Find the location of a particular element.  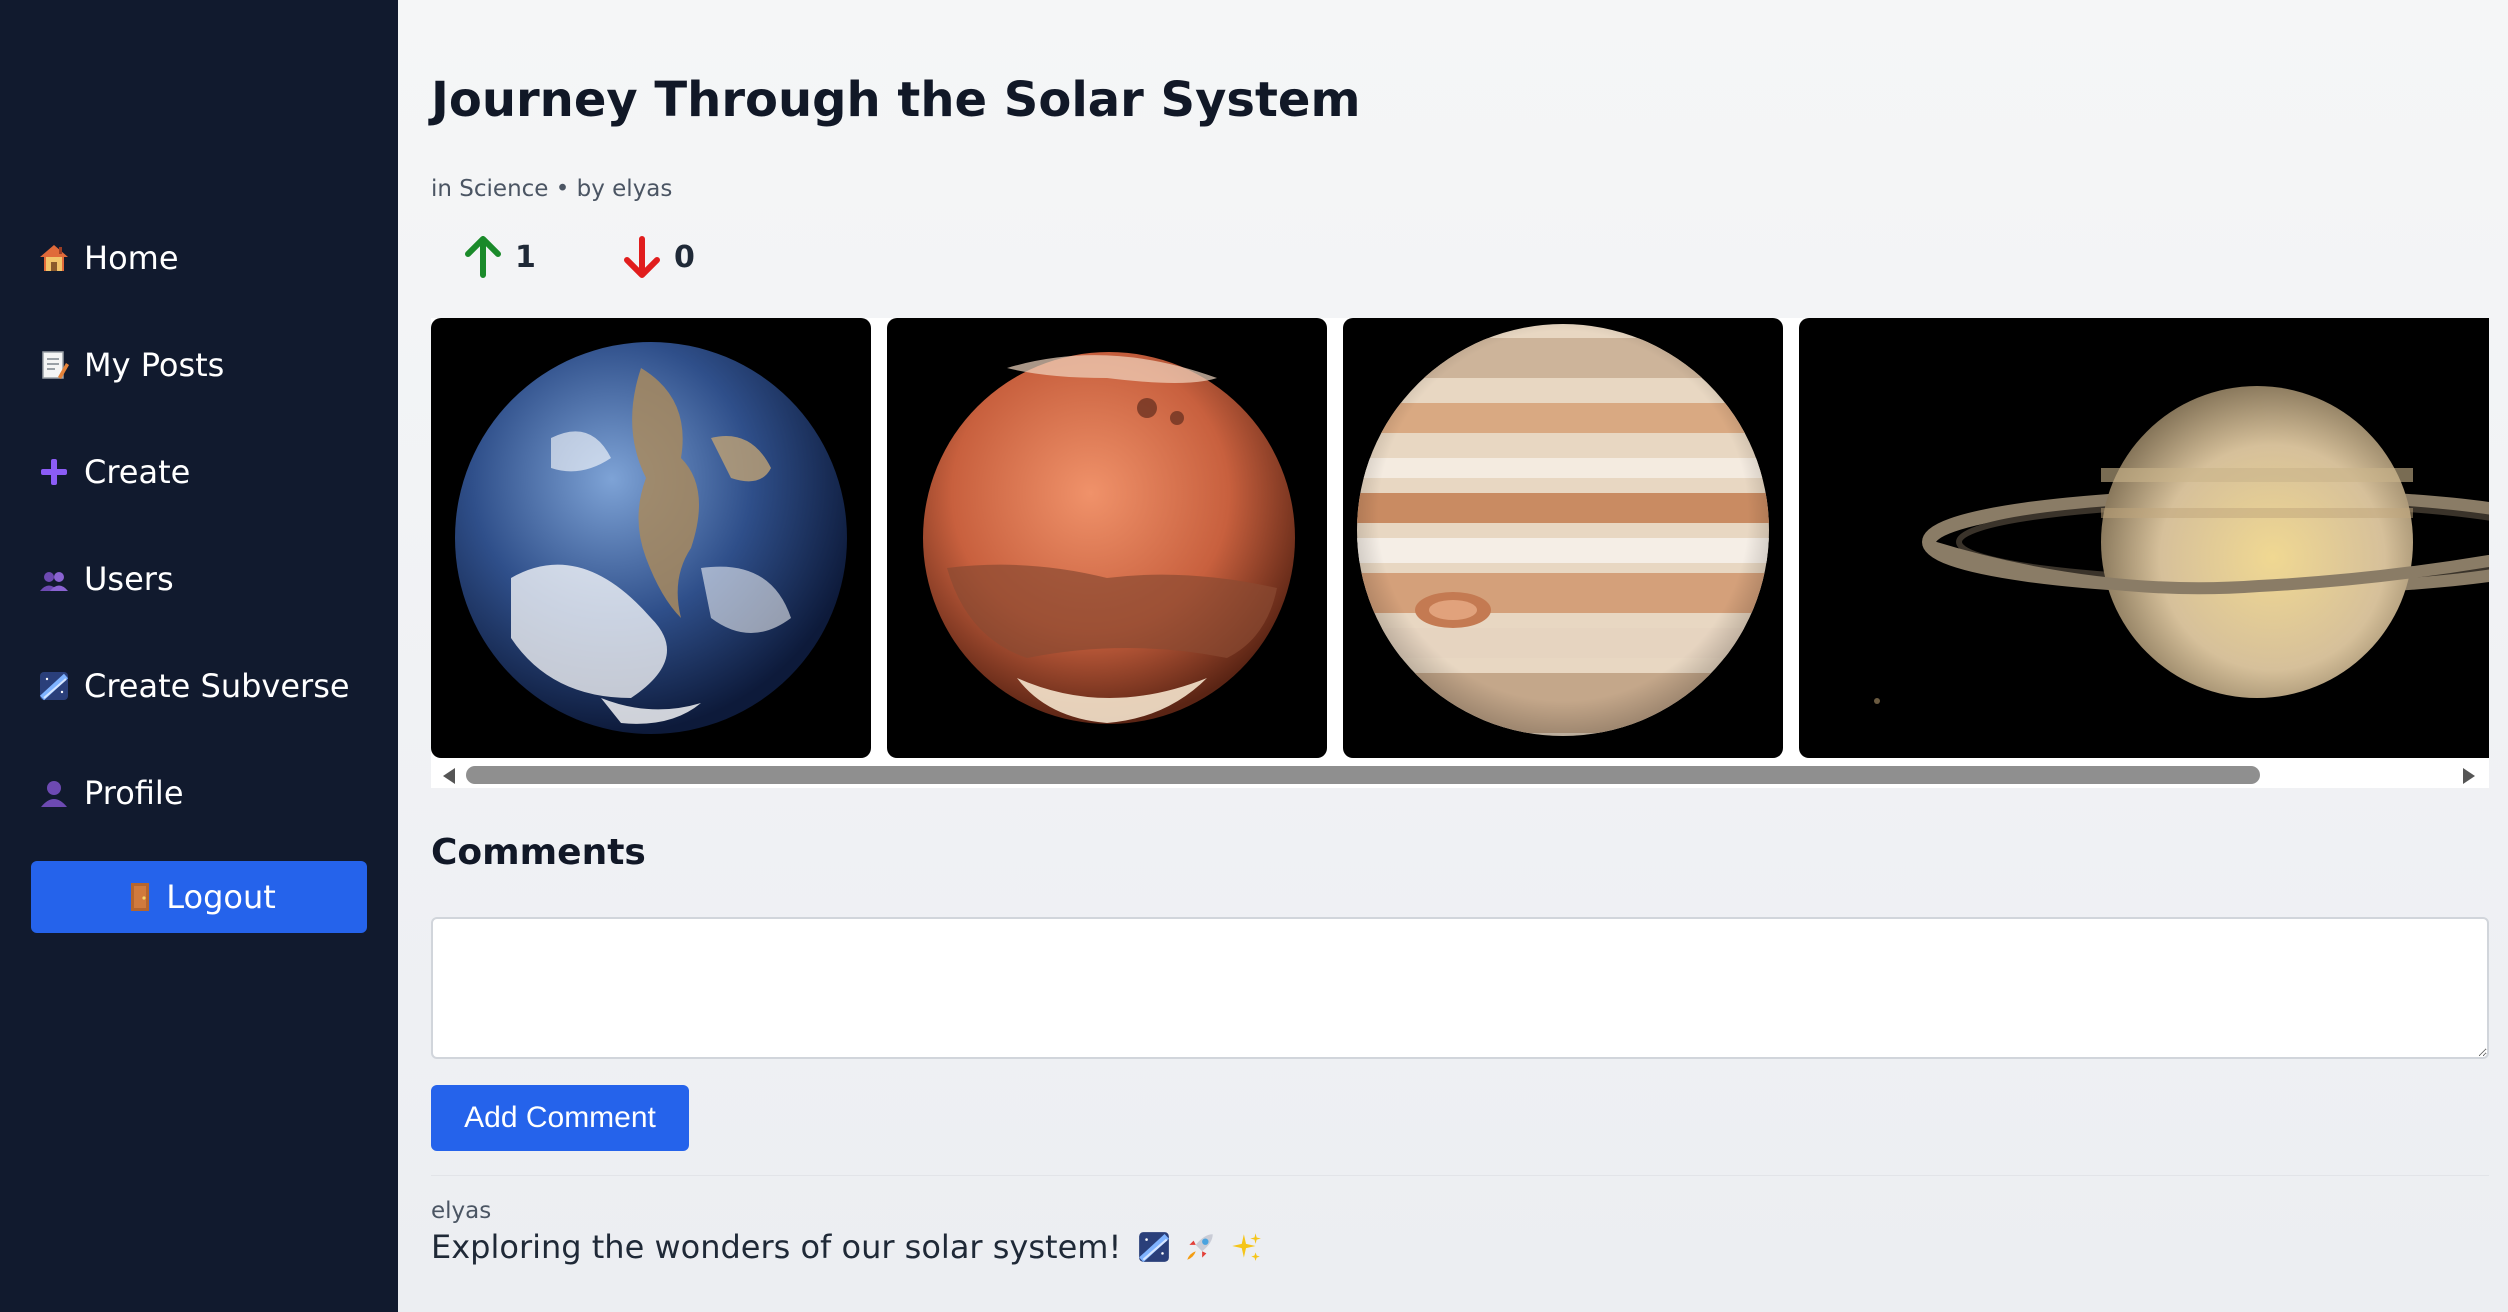

downvote-button: 0 is located at coordinates (658, 257).